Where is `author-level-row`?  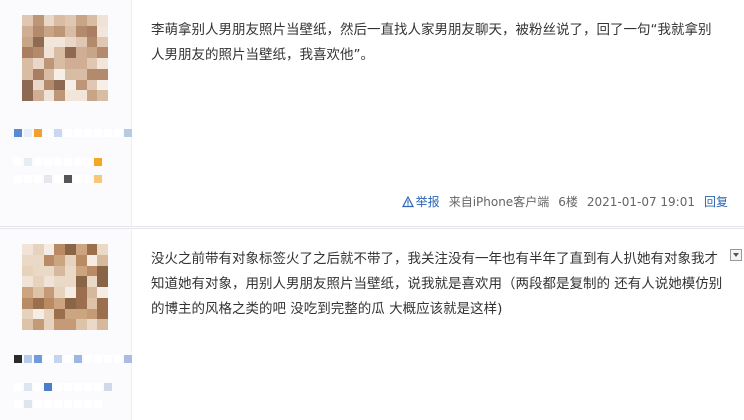
author-level-row is located at coordinates (63, 387).